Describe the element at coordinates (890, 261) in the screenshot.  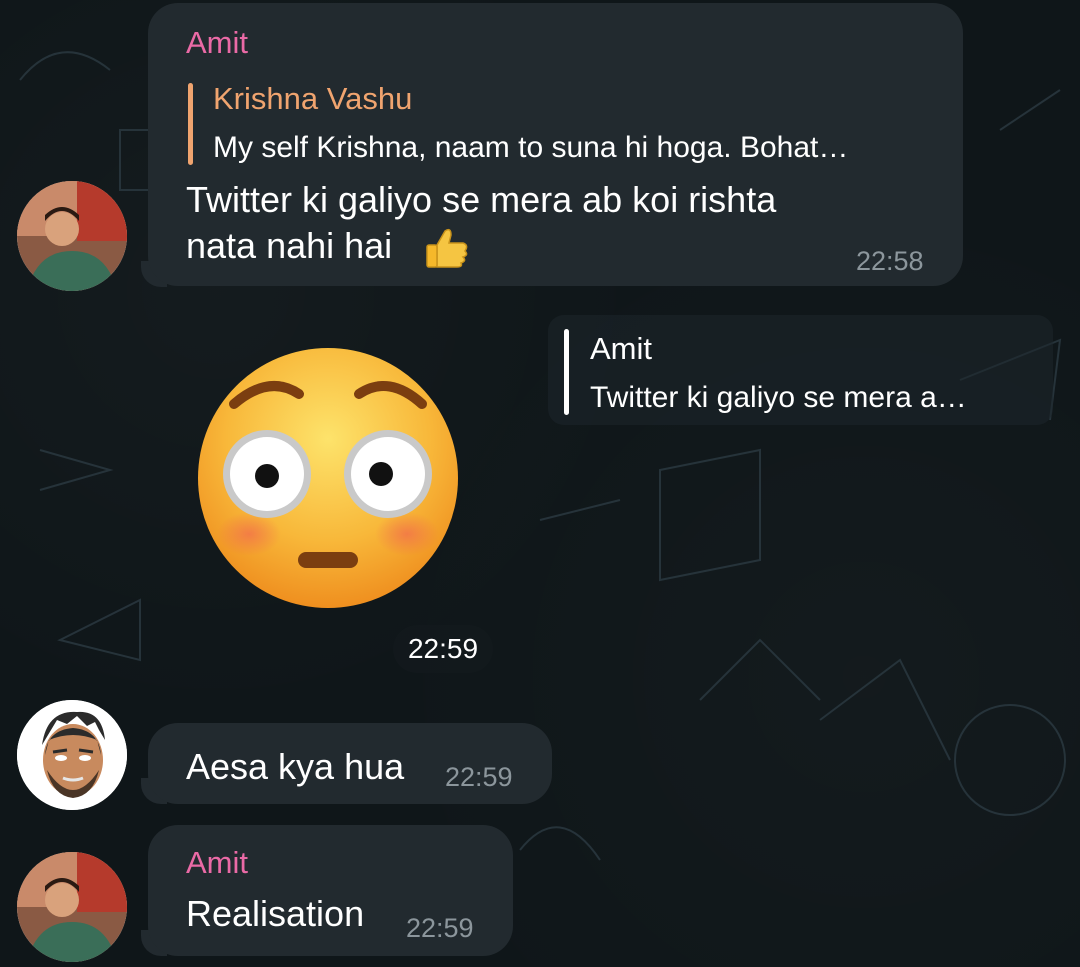
I see `message-time: 22:58` at that location.